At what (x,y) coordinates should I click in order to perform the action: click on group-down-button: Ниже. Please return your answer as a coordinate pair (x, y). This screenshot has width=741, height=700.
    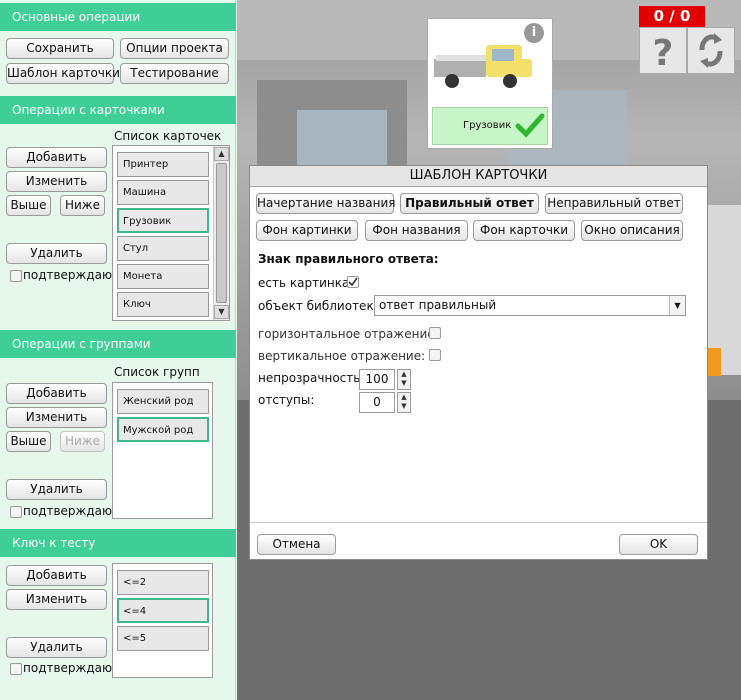
    Looking at the image, I should click on (82, 441).